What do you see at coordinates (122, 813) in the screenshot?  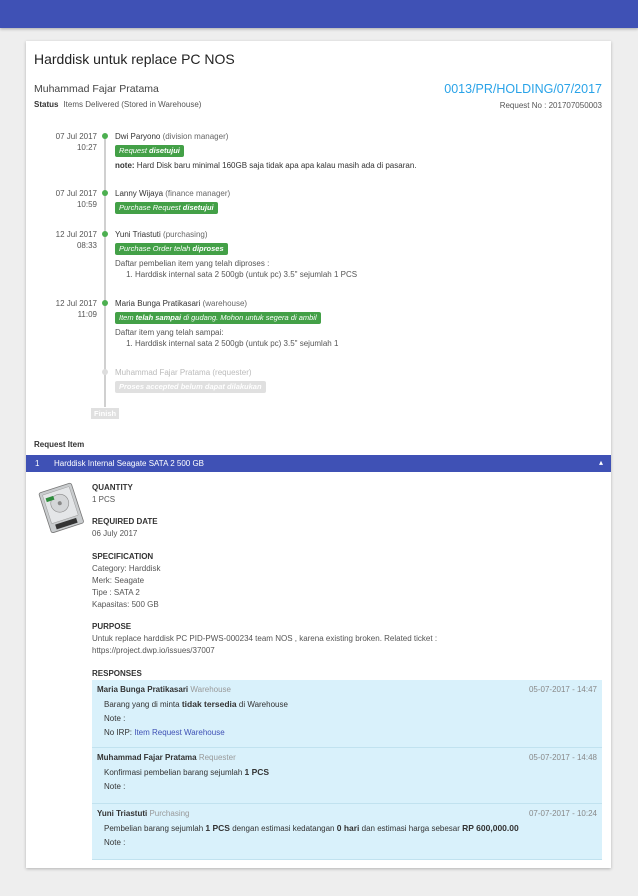 I see `response-name: Yuni Triastuti` at bounding box center [122, 813].